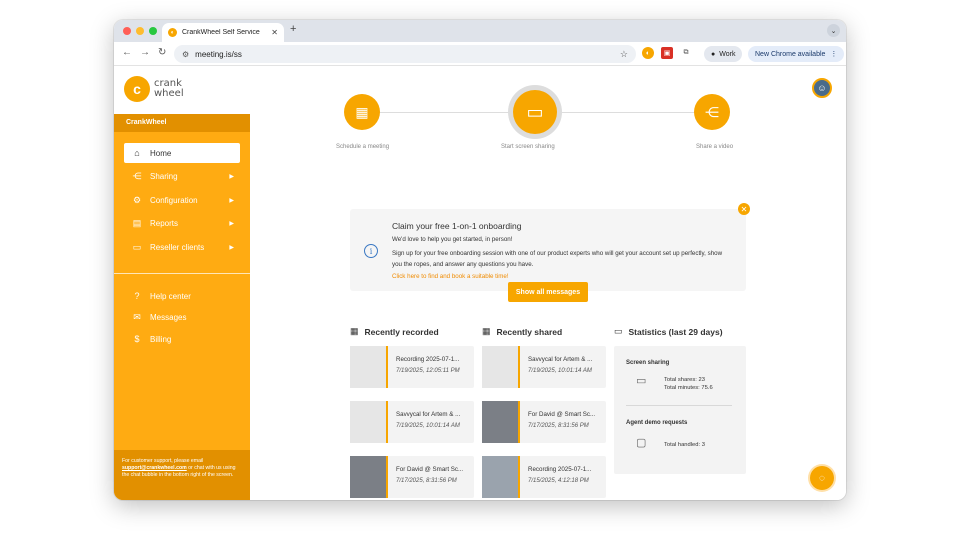 The width and height of the screenshot is (960, 540). I want to click on chat-bubble-button: ◌, so click(822, 478).